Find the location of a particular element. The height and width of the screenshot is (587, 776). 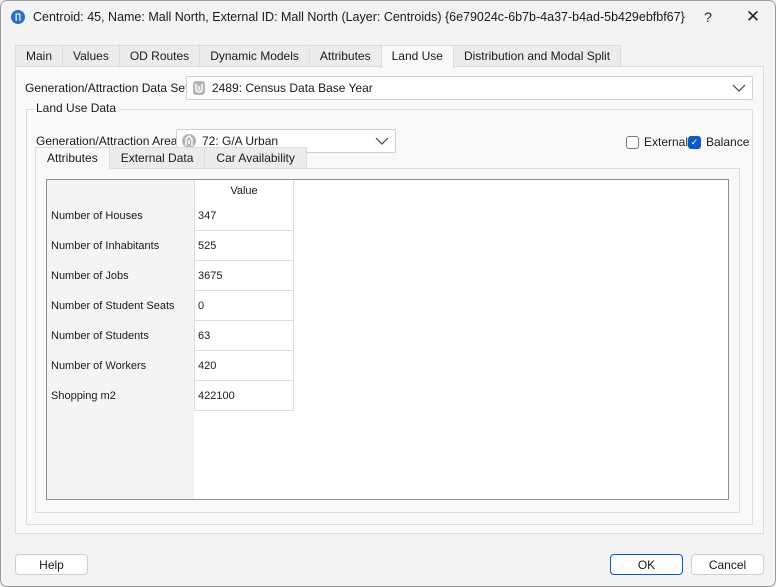

subtab-car-availability: Car Availability is located at coordinates (255, 158).